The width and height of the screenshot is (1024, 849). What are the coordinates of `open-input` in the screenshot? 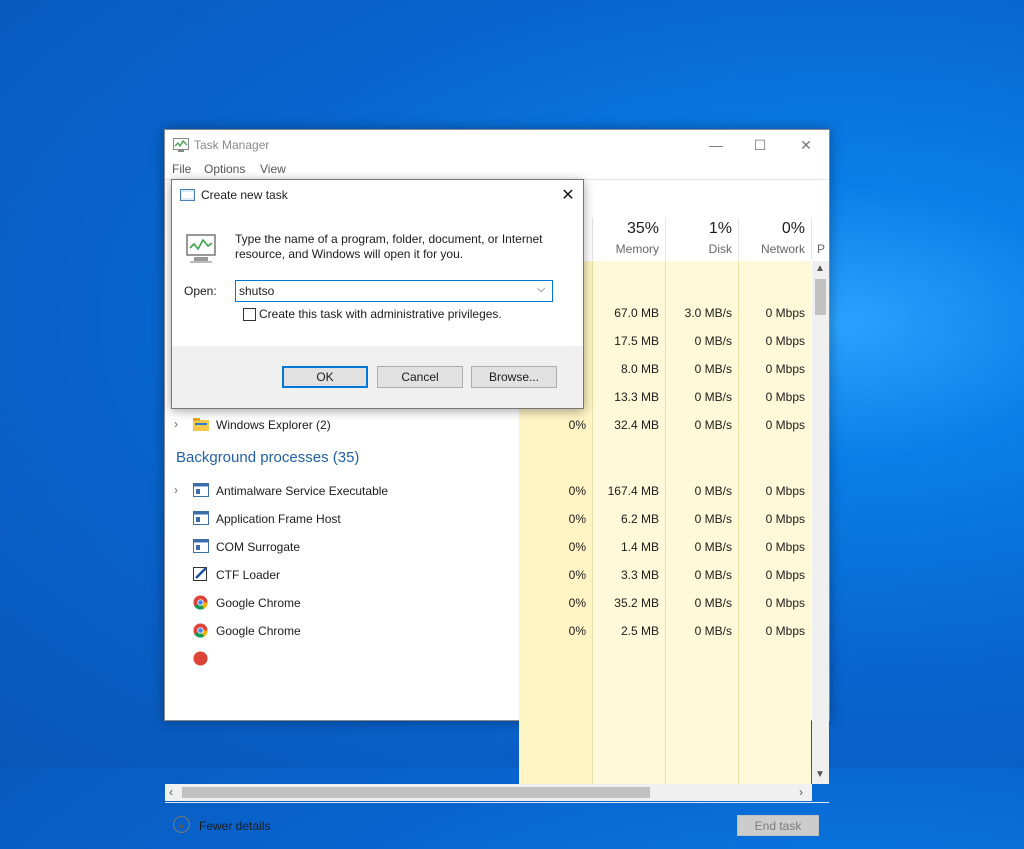 It's located at (381, 291).